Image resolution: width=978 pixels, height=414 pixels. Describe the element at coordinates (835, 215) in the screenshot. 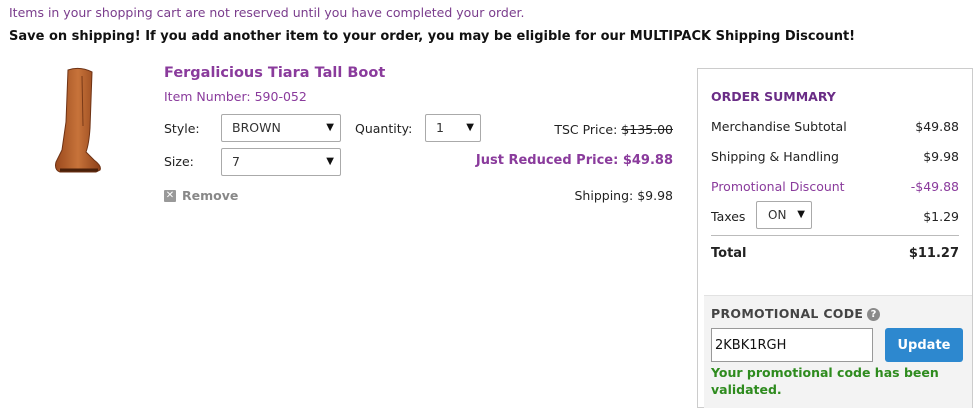

I see `taxes-row: Taxes ON ▼ $1.29` at that location.